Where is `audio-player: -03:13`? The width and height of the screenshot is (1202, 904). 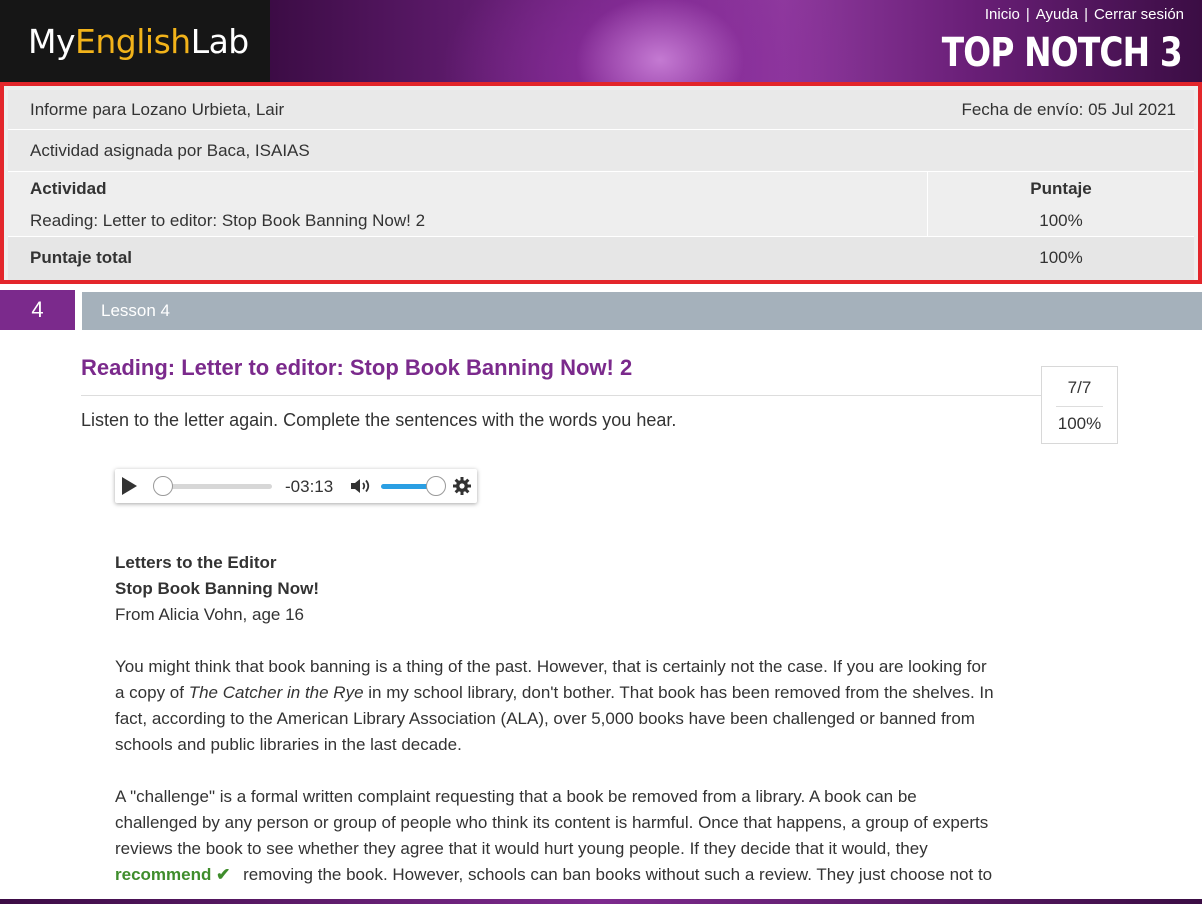
audio-player: -03:13 is located at coordinates (296, 486).